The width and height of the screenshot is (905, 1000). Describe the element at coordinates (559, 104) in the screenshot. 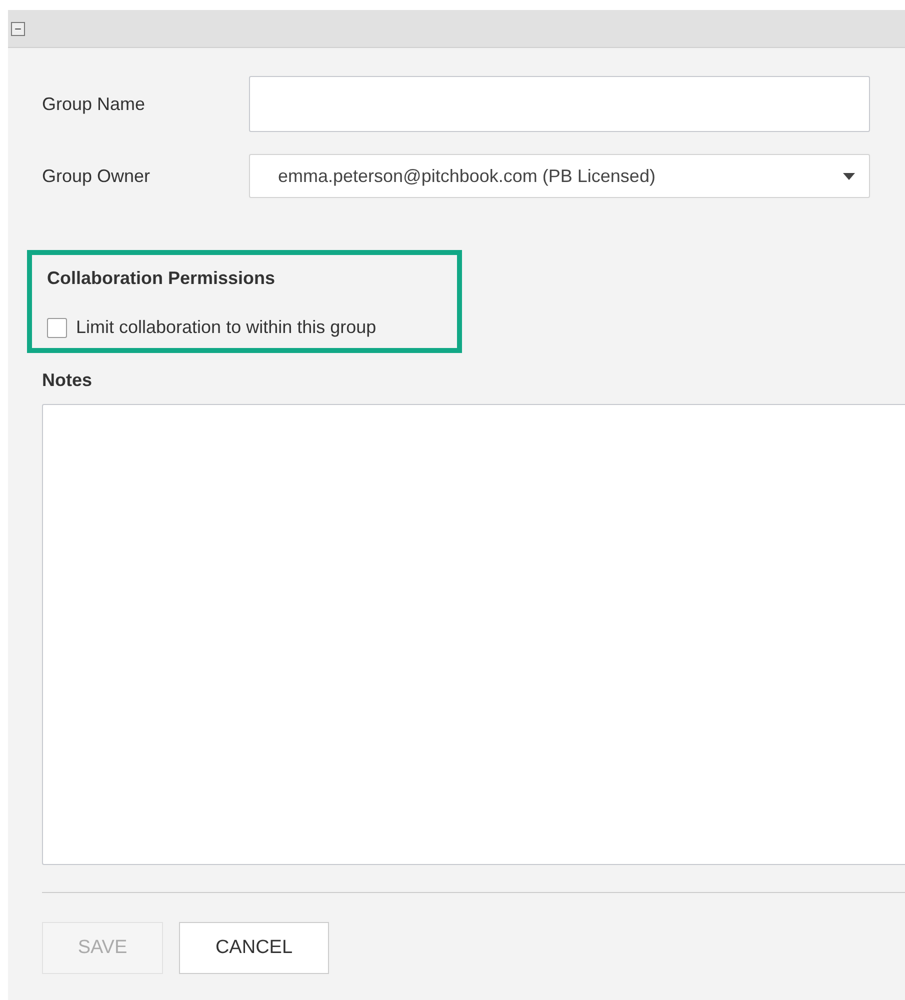

I see `text-field` at that location.